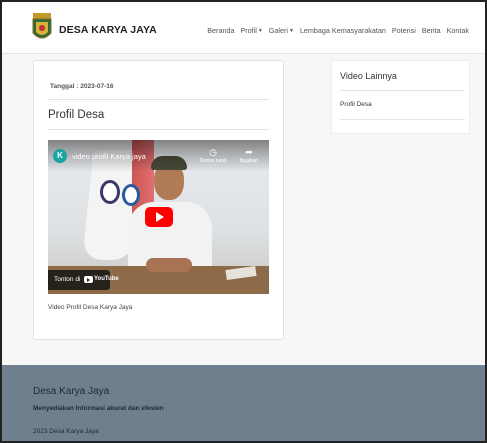 Image resolution: width=487 pixels, height=443 pixels. What do you see at coordinates (368, 76) in the screenshot?
I see `sidebar-title: Video Lainnya` at bounding box center [368, 76].